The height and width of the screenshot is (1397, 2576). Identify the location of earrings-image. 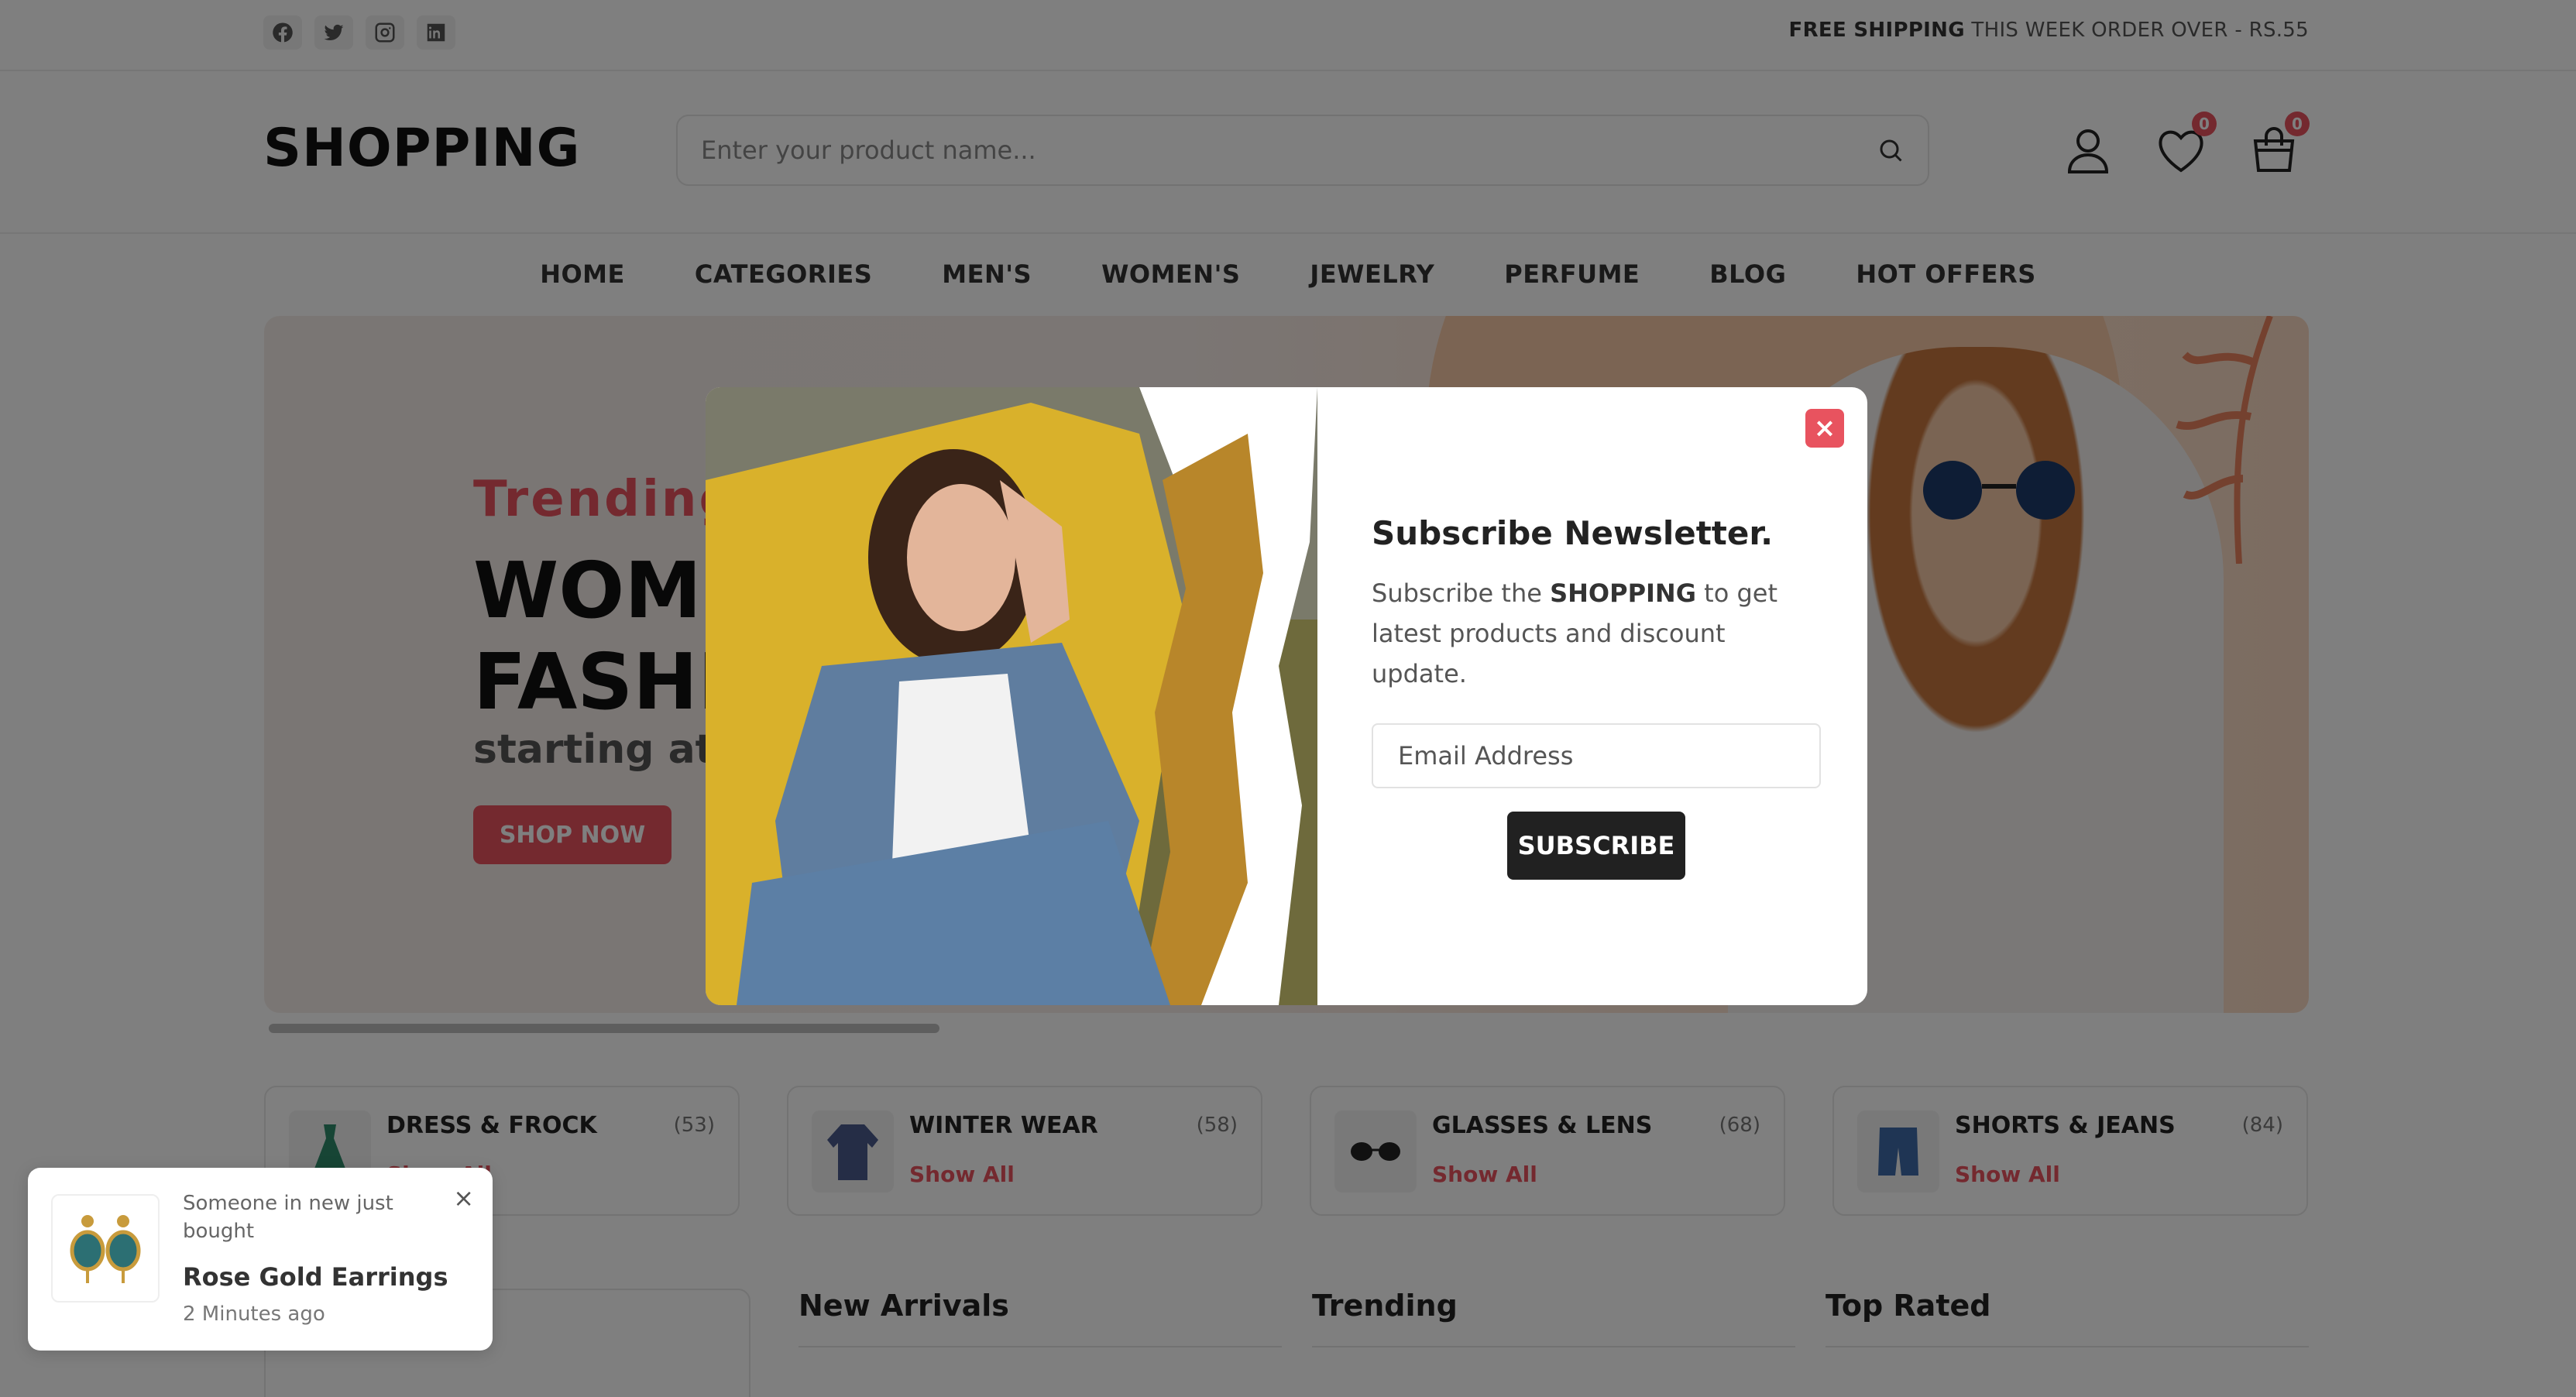
(105, 1248).